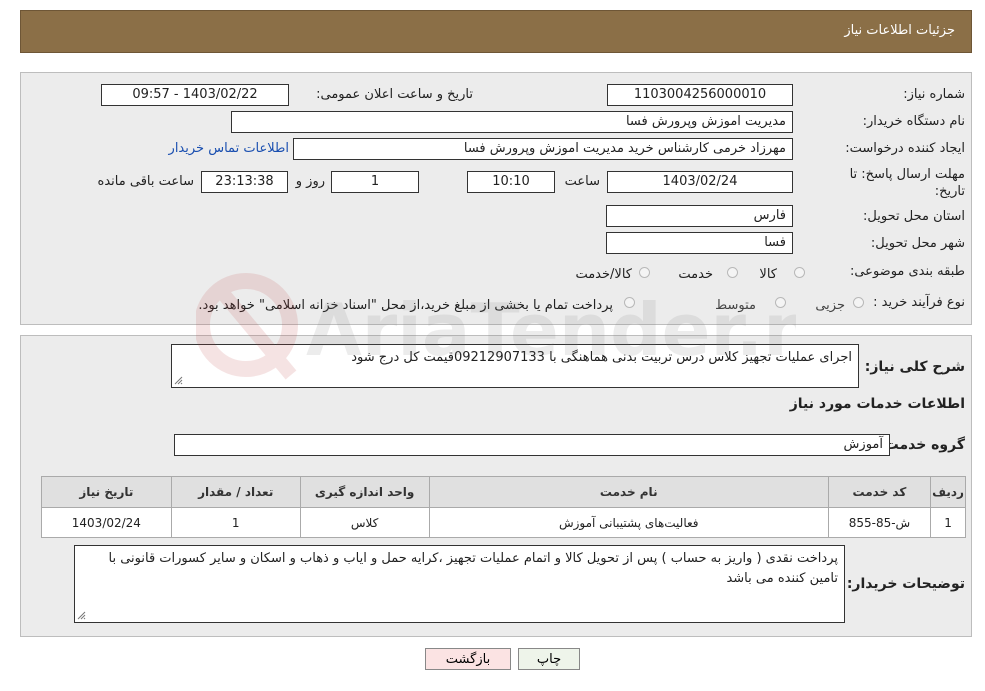 The width and height of the screenshot is (985, 691). What do you see at coordinates (948, 522) in the screenshot?
I see `cell-row: 1` at bounding box center [948, 522].